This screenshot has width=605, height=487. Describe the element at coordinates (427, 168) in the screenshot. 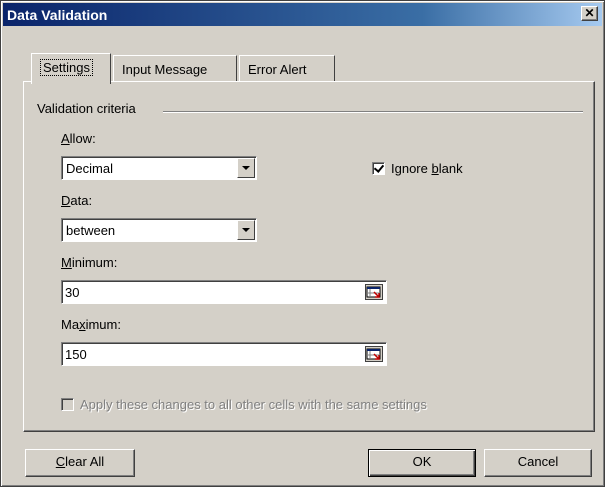

I see `ignore-blank-label: Ignore blank` at that location.